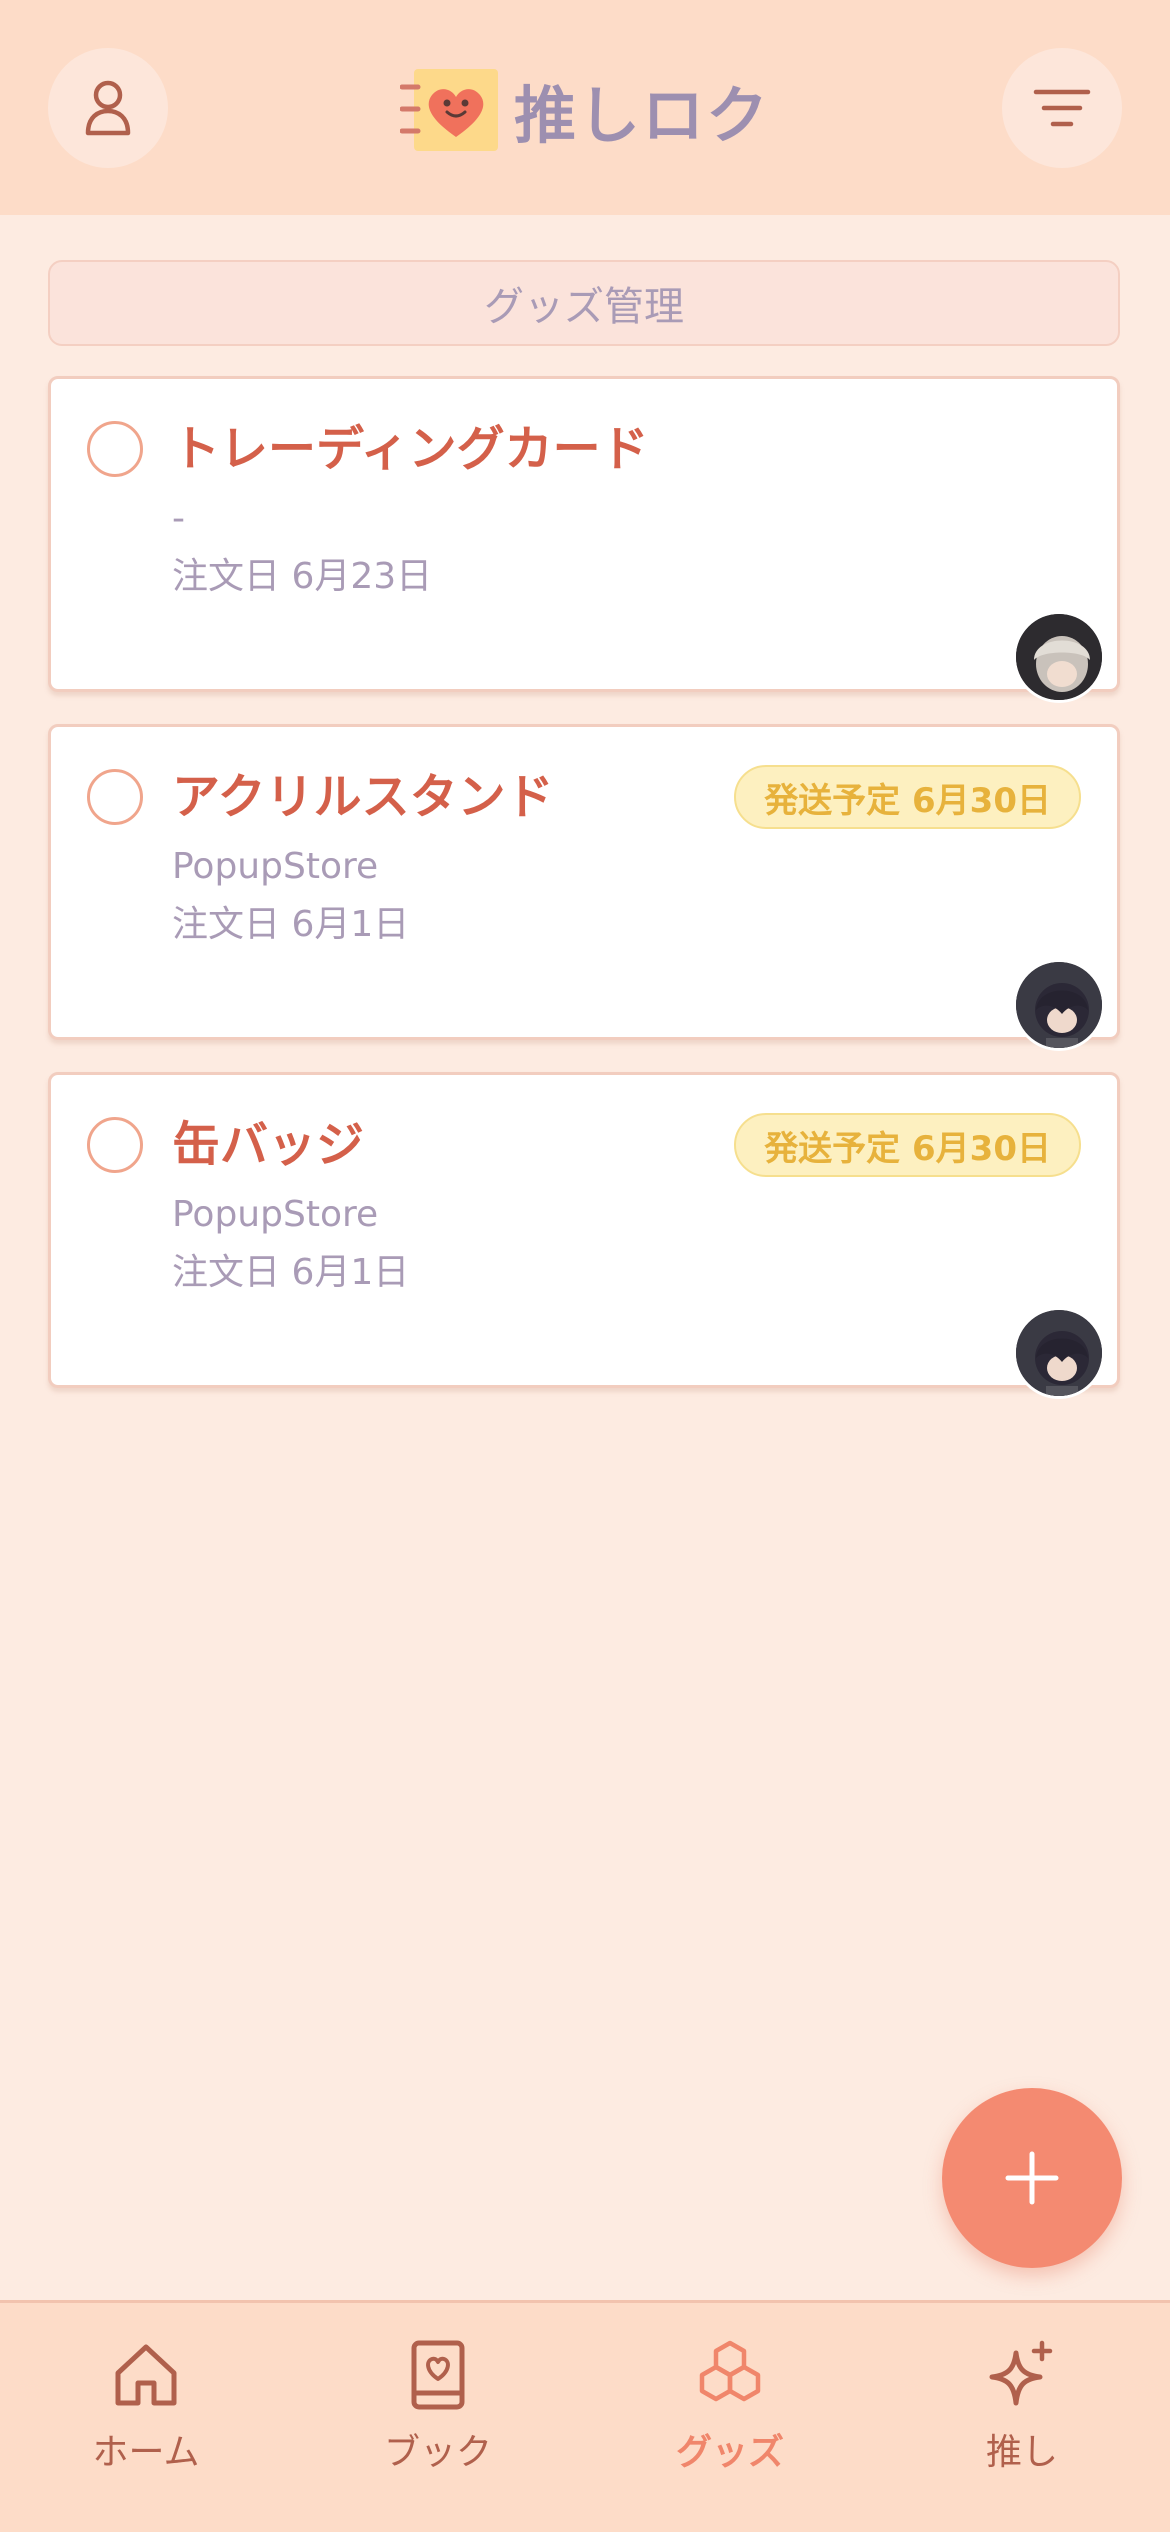 This screenshot has width=1170, height=2532. Describe the element at coordinates (438, 2375) in the screenshot. I see `book-icon` at that location.